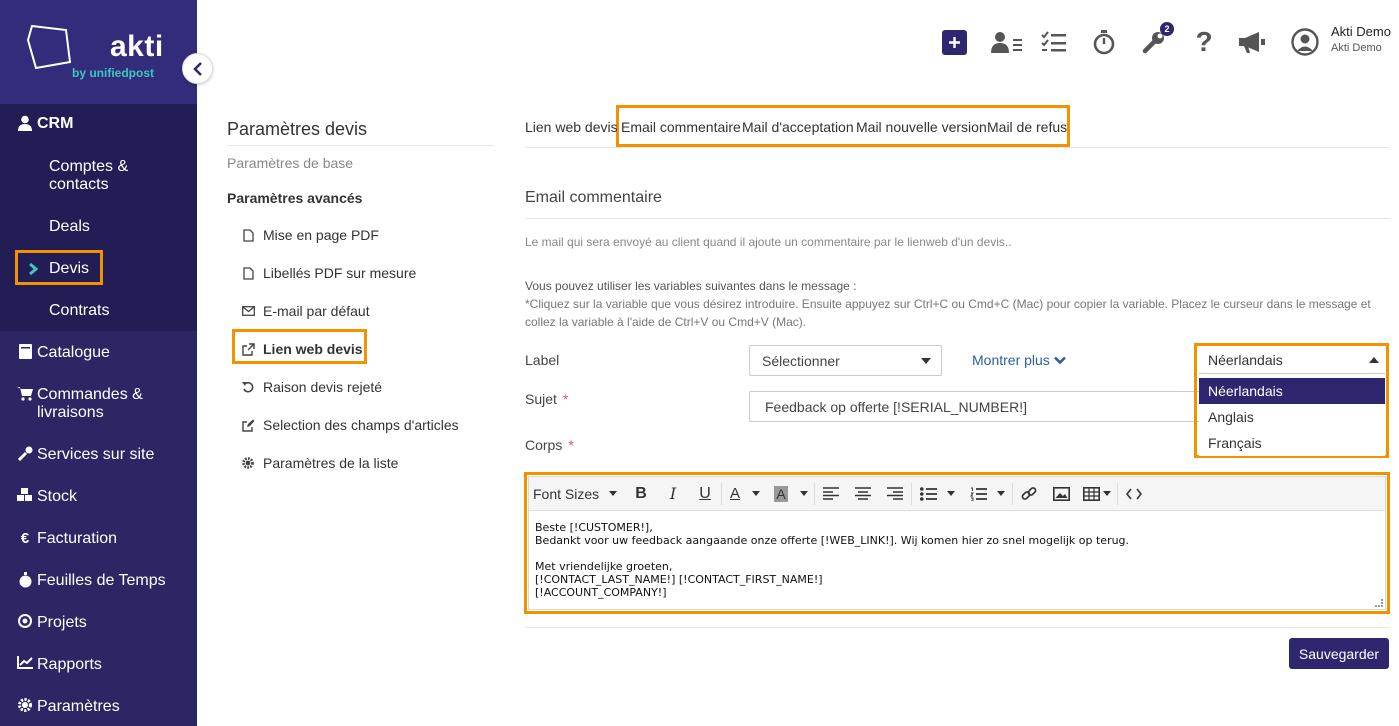  I want to click on label-field-label: Label, so click(542, 360).